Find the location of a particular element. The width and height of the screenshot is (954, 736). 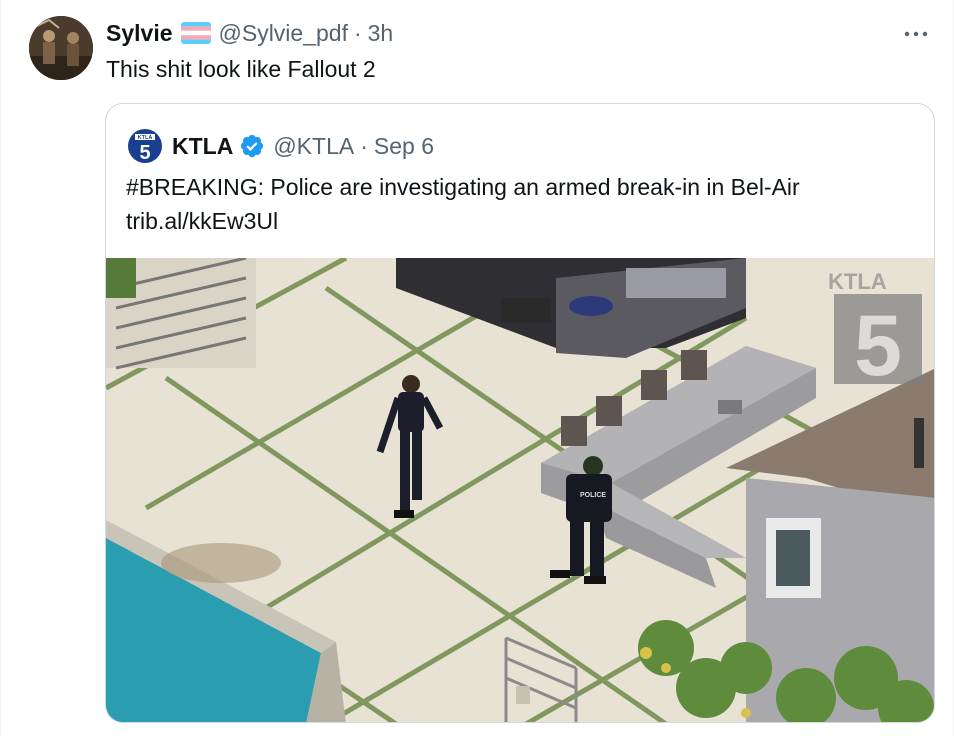

handle: @Sylvie_pdf is located at coordinates (283, 33).